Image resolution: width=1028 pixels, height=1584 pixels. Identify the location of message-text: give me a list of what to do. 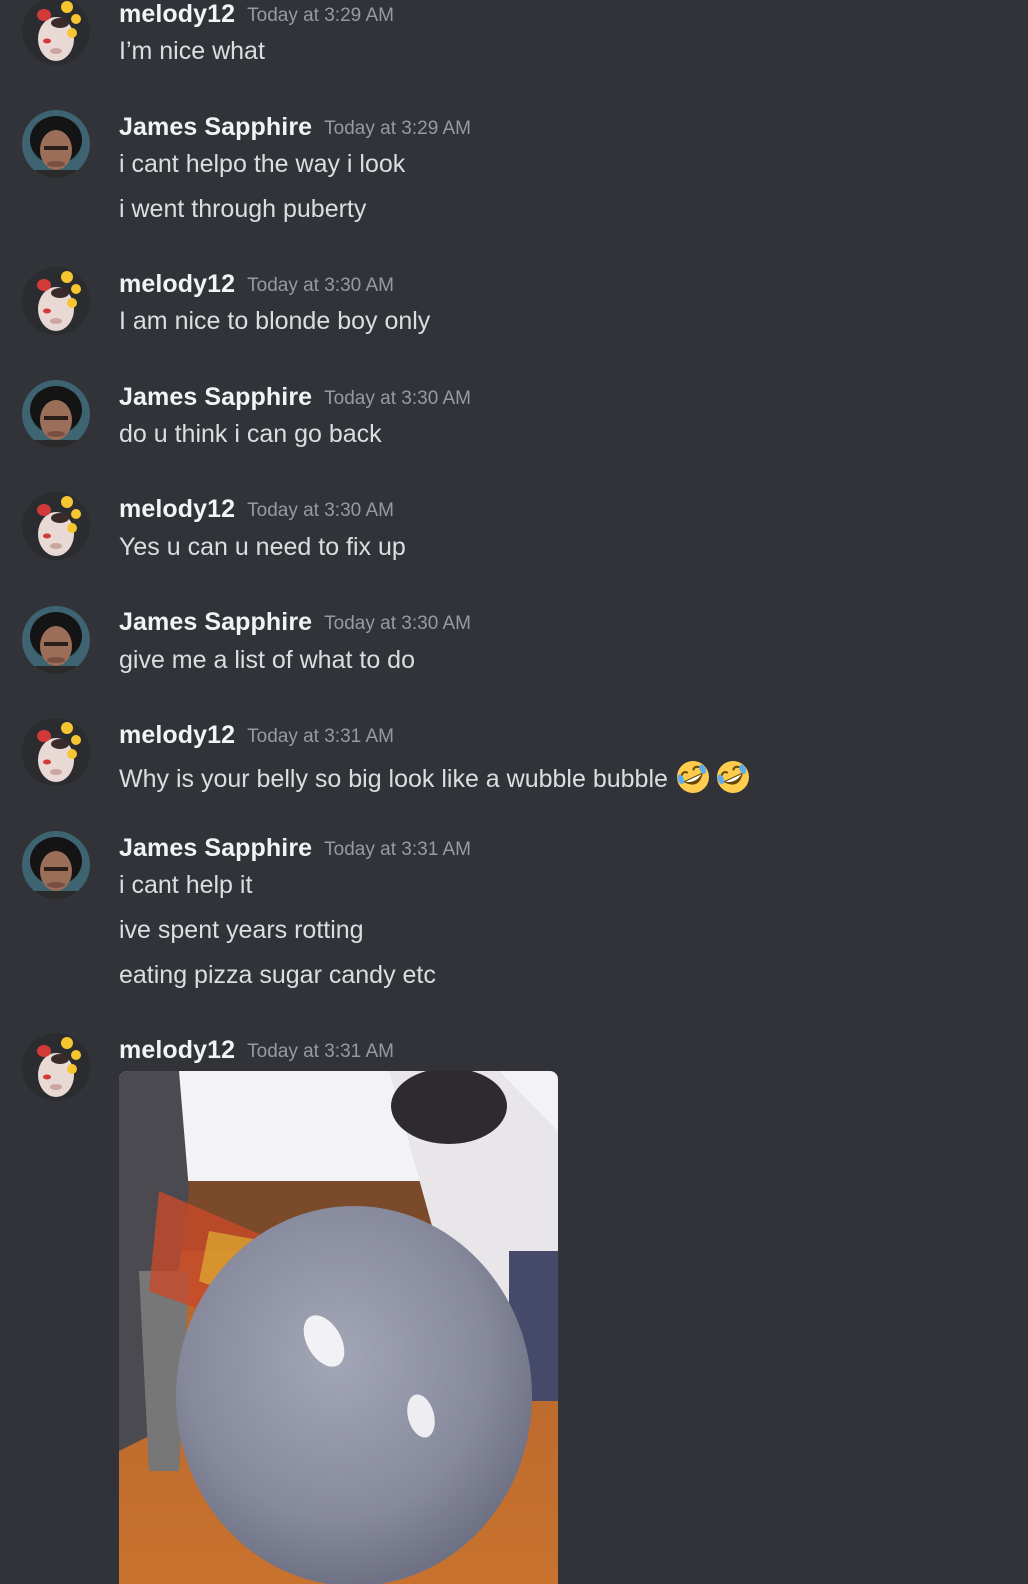
(267, 660).